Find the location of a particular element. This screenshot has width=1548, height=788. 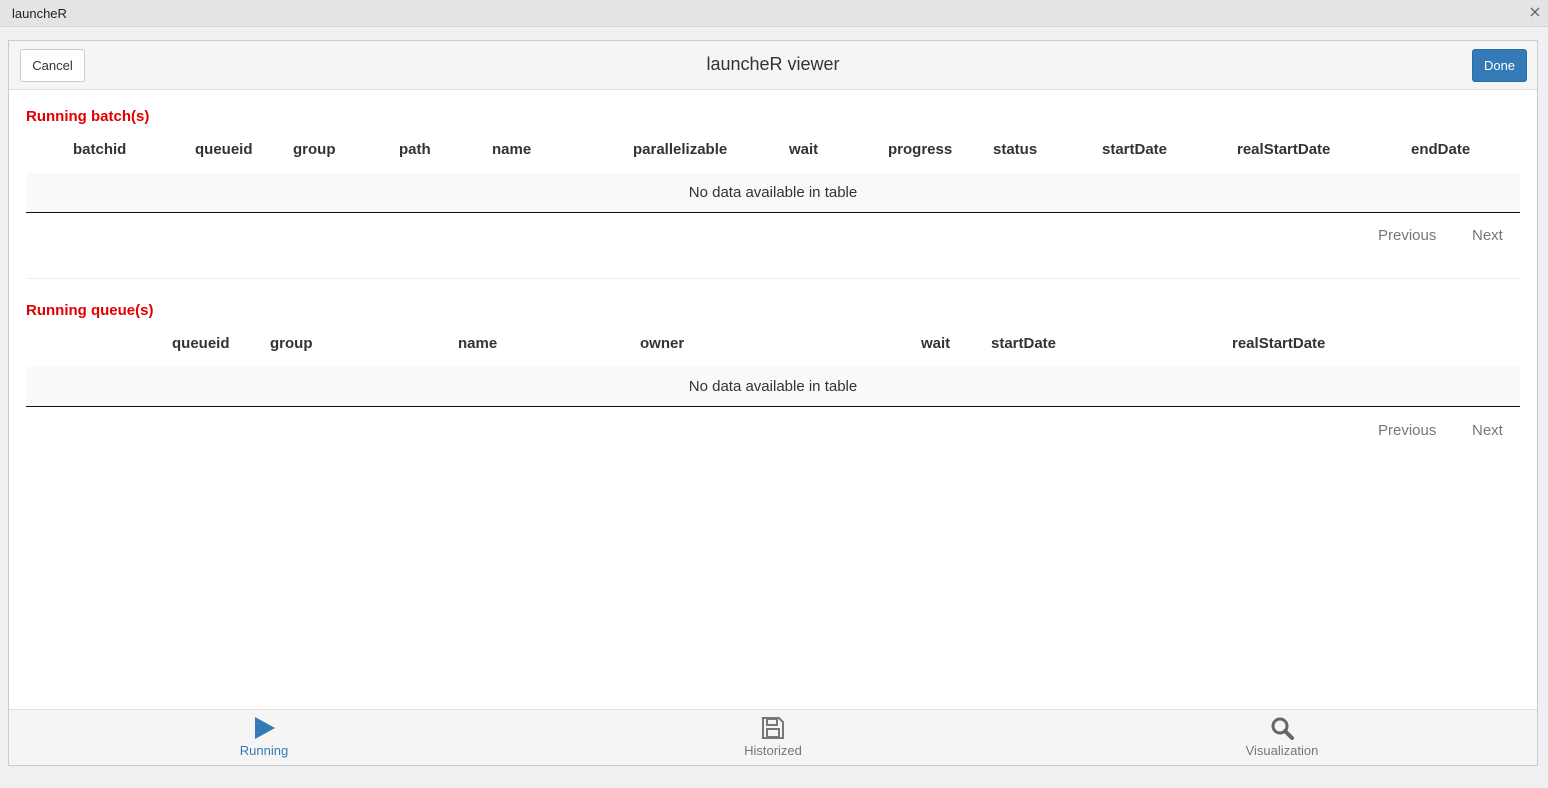

batches-previous-button: Previous is located at coordinates (1407, 235).